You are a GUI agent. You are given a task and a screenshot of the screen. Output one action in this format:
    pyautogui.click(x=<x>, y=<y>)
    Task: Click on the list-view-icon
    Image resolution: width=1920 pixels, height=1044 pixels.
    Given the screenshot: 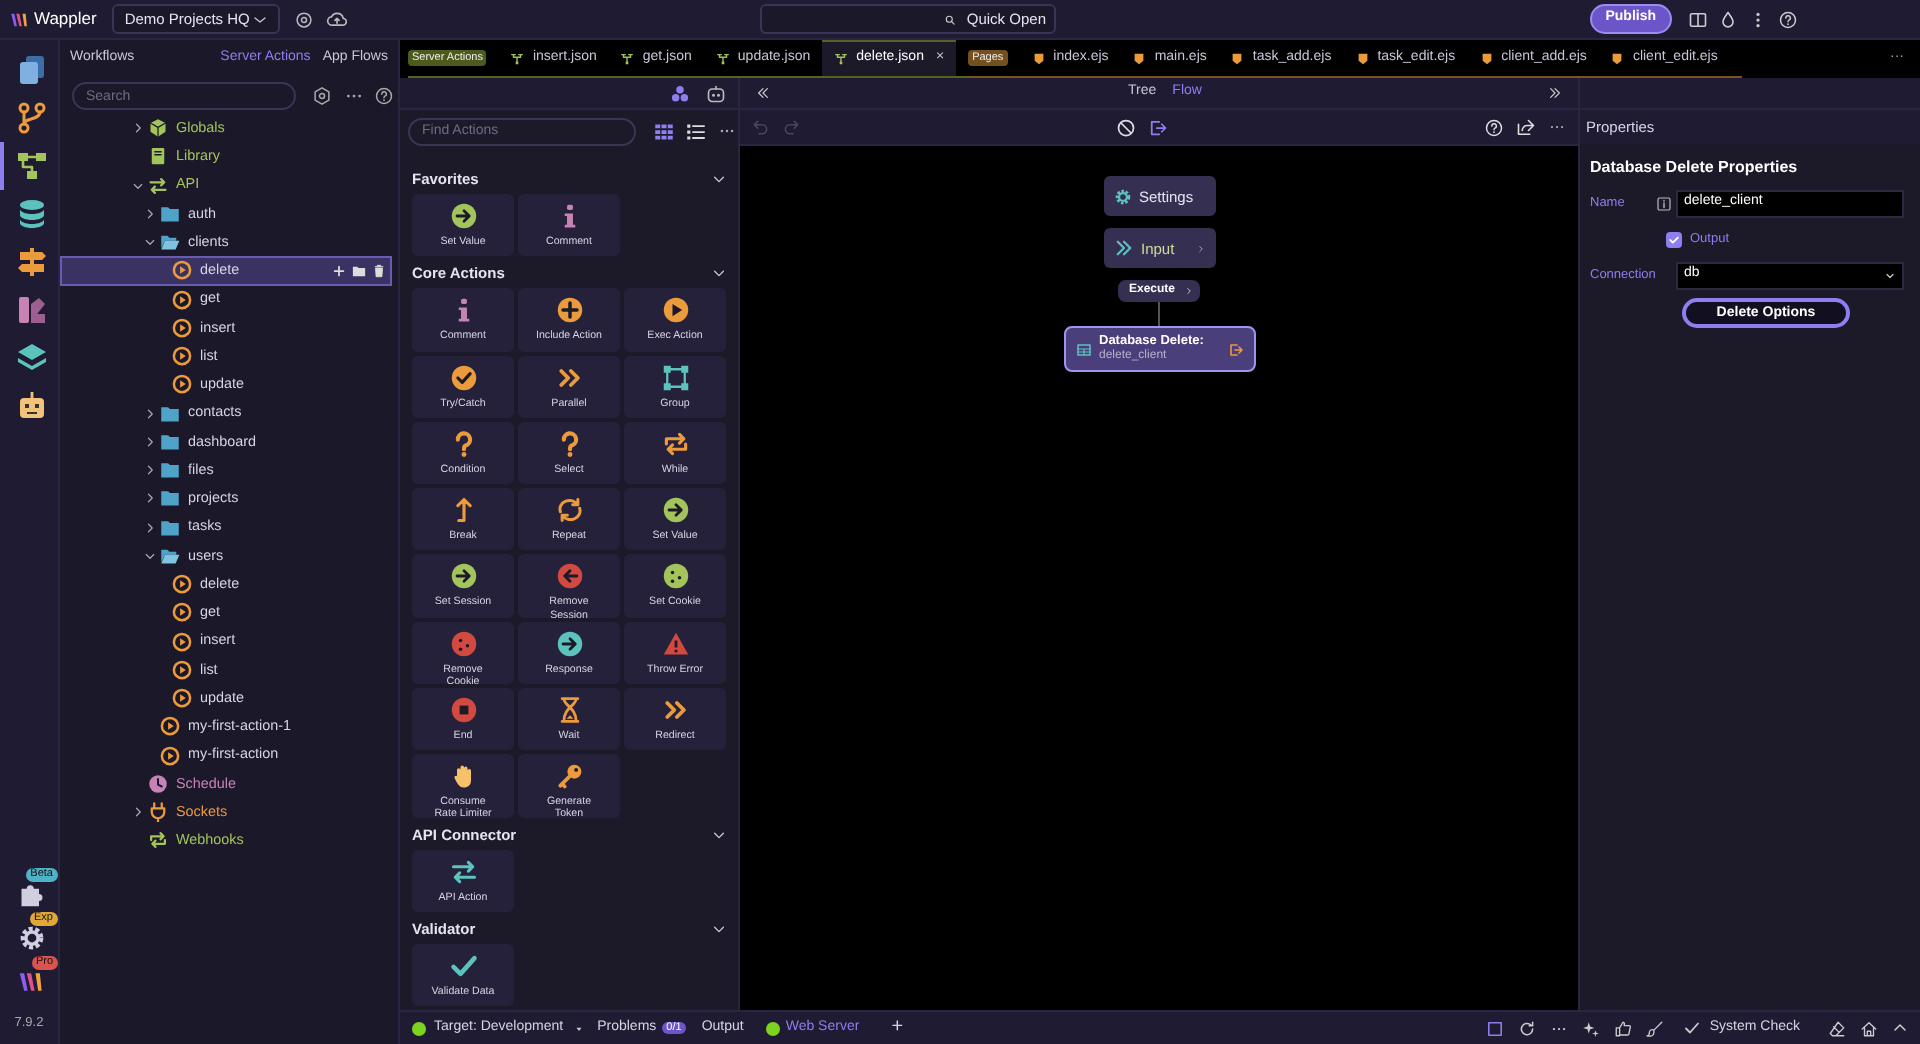 What is the action you would take?
    pyautogui.click(x=696, y=131)
    